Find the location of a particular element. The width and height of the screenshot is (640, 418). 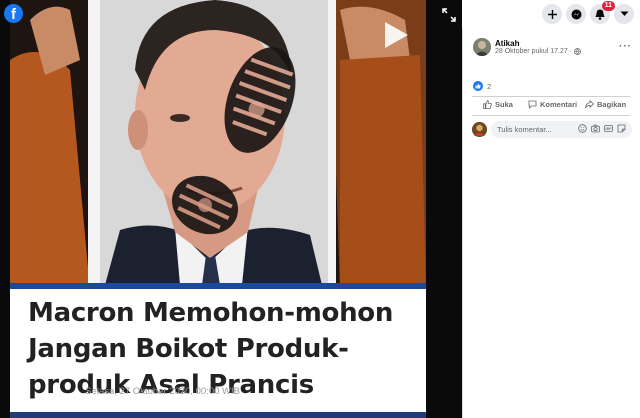

account-menu-button is located at coordinates (624, 14).